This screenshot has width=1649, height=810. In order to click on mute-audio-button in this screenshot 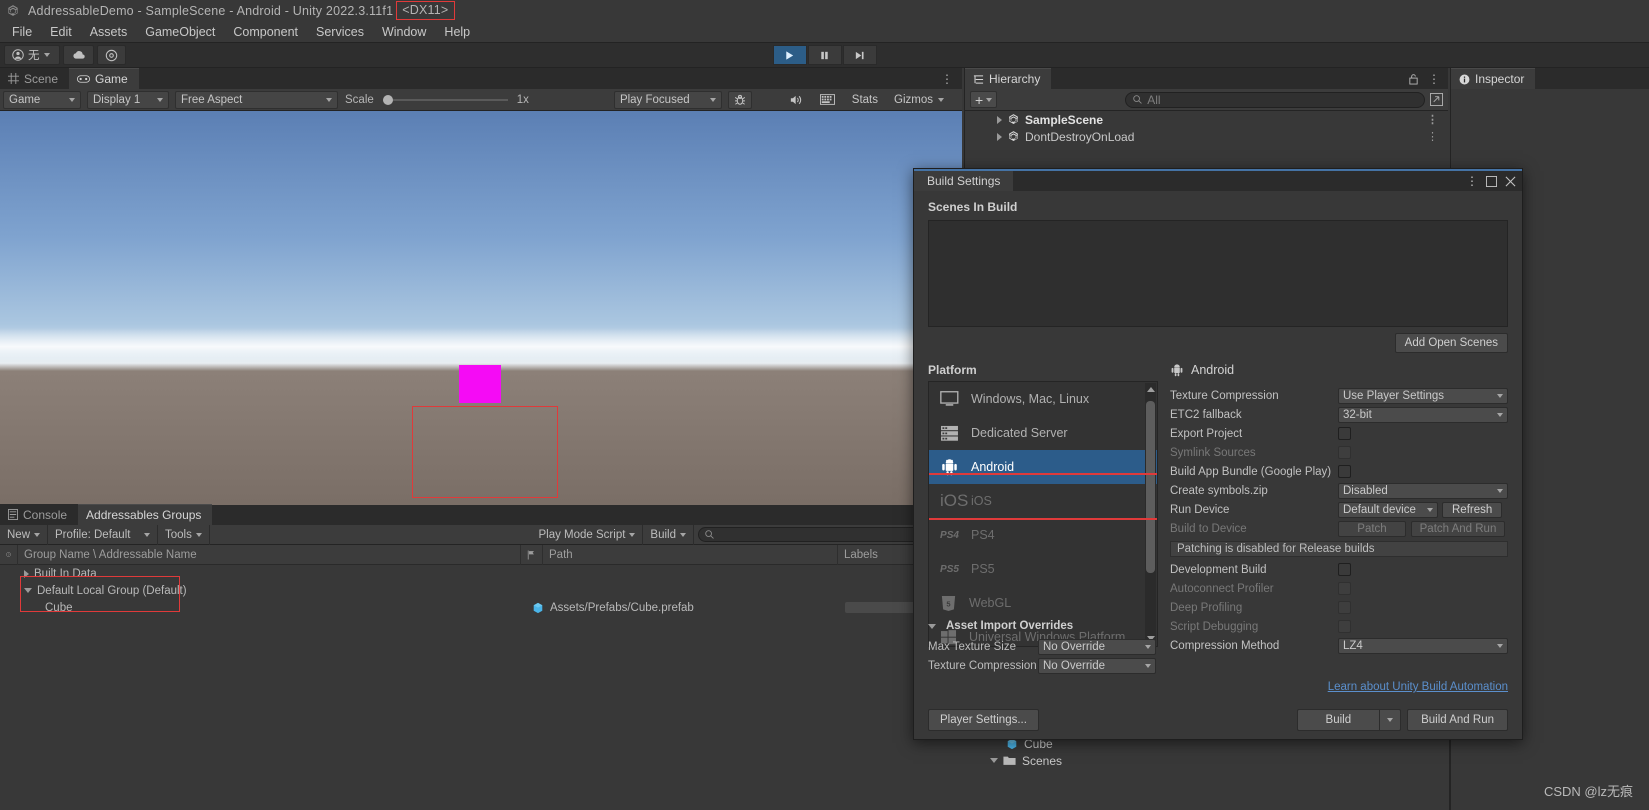, I will do `click(796, 100)`.